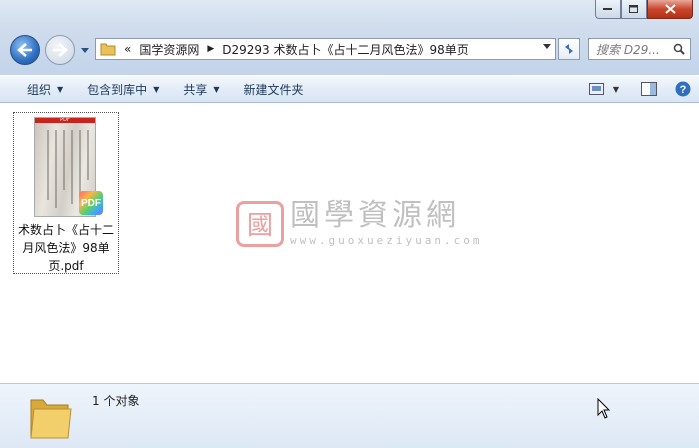  What do you see at coordinates (596, 89) in the screenshot?
I see `view-icon` at bounding box center [596, 89].